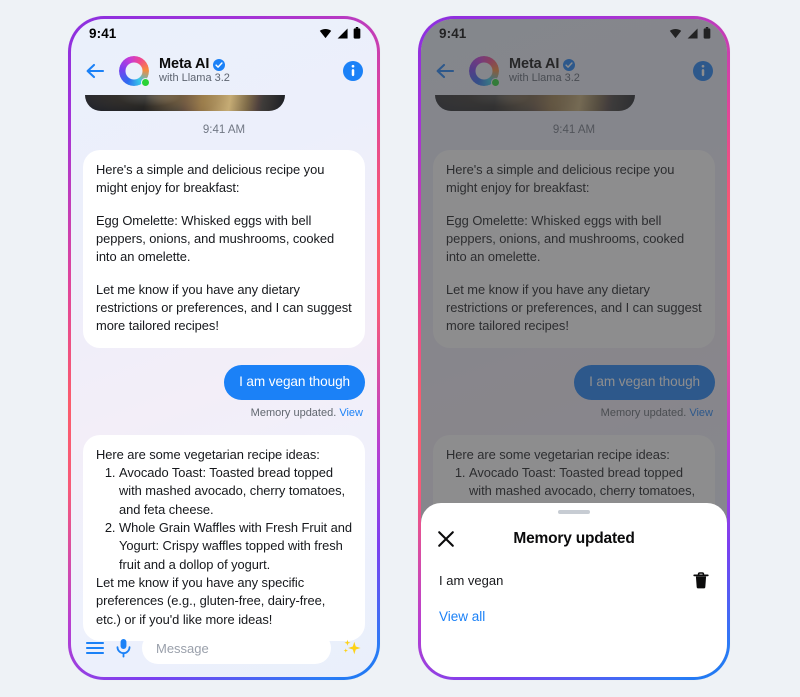 This screenshot has height=697, width=800. I want to click on hamburger-menu-icon, so click(95, 648).